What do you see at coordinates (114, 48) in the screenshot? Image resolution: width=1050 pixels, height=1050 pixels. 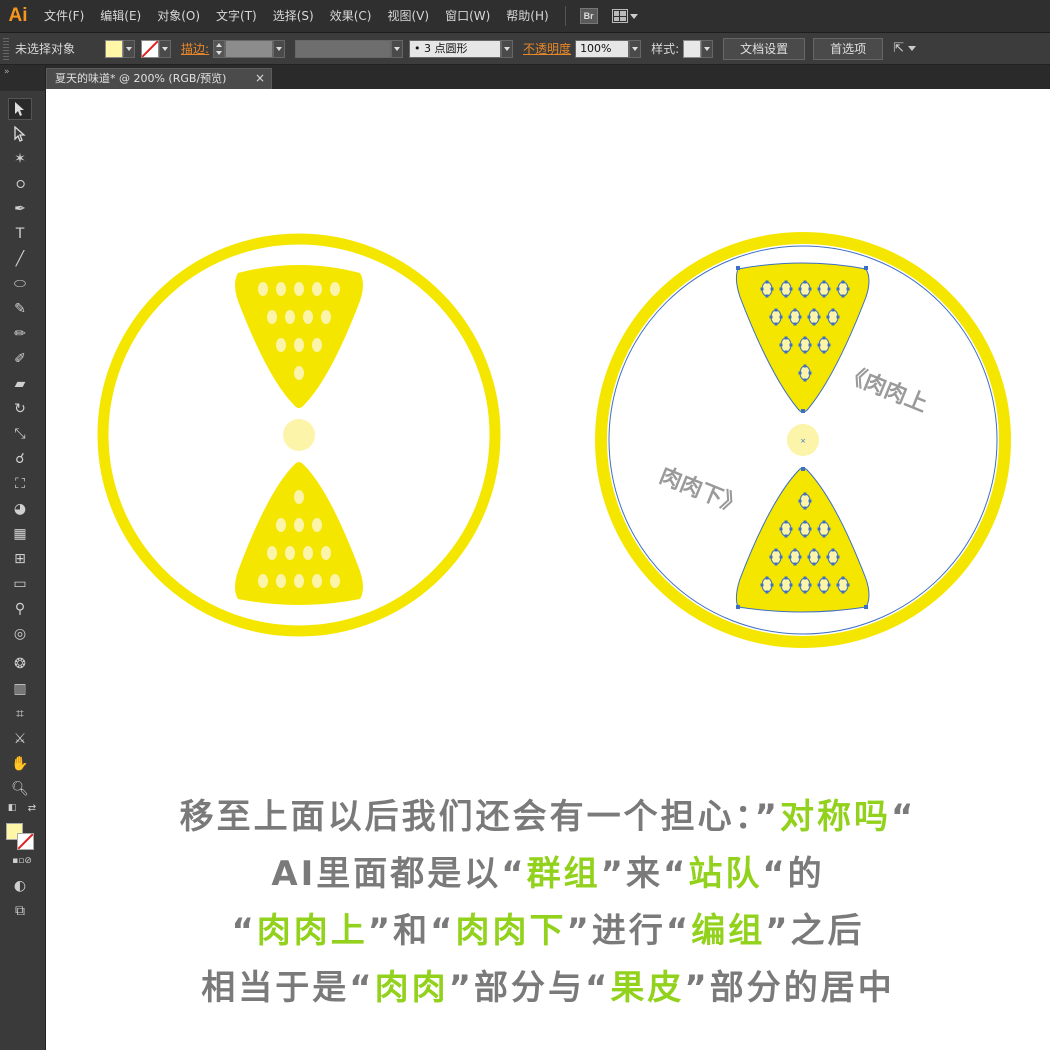 I see `fill-swatch` at bounding box center [114, 48].